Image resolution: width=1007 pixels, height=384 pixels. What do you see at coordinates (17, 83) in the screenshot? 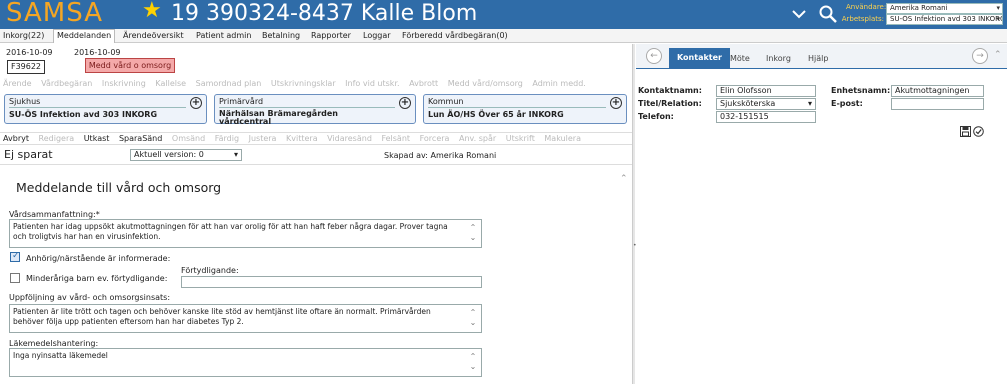
I see `case-tab: Ärende` at bounding box center [17, 83].